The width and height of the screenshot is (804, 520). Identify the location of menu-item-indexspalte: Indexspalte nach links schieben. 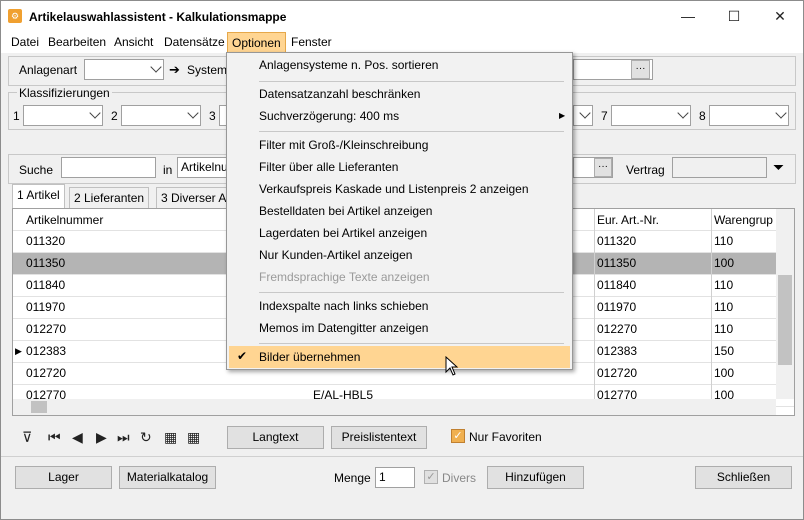
(399, 306).